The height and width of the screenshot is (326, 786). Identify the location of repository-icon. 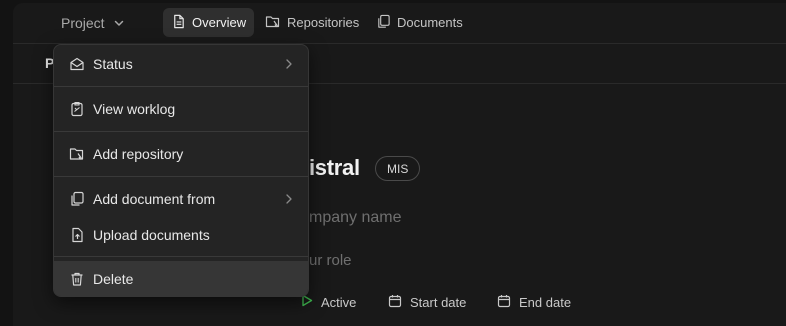
(276, 23).